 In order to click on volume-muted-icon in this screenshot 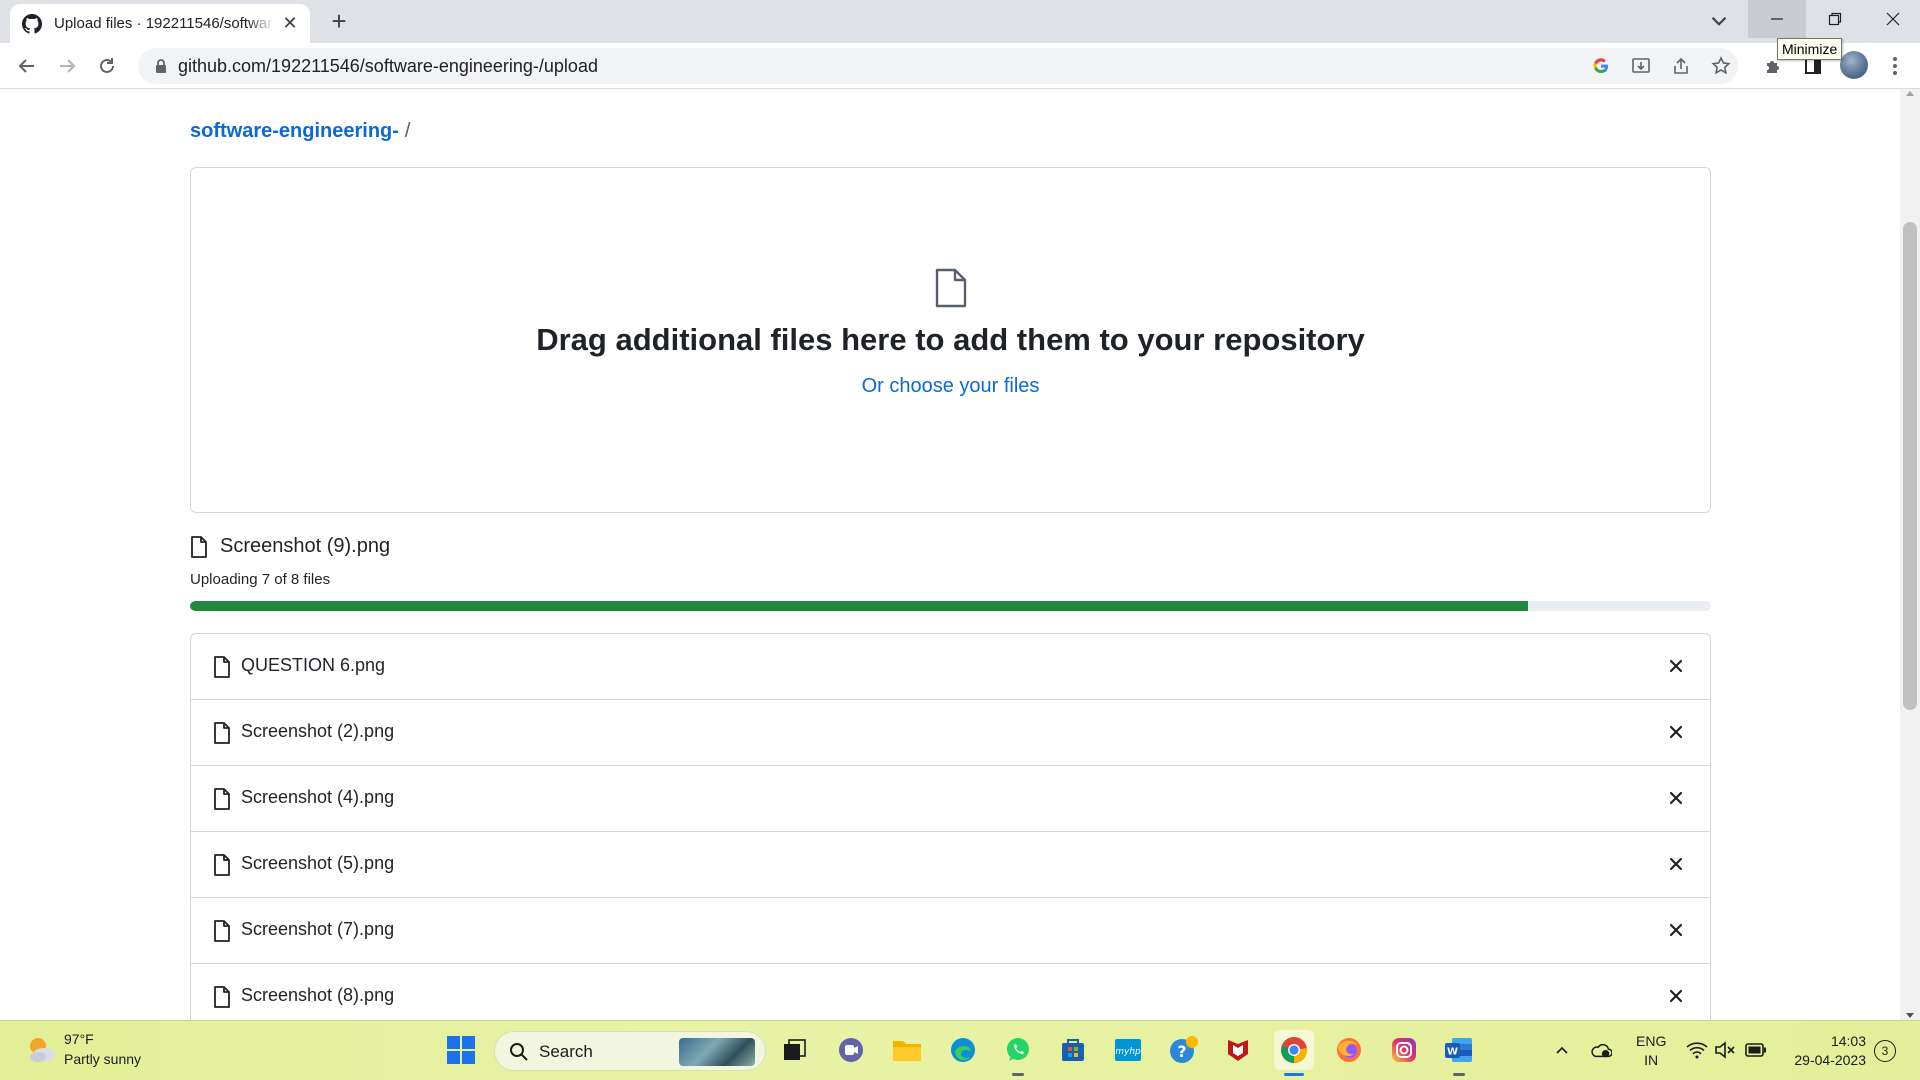, I will do `click(1725, 1050)`.